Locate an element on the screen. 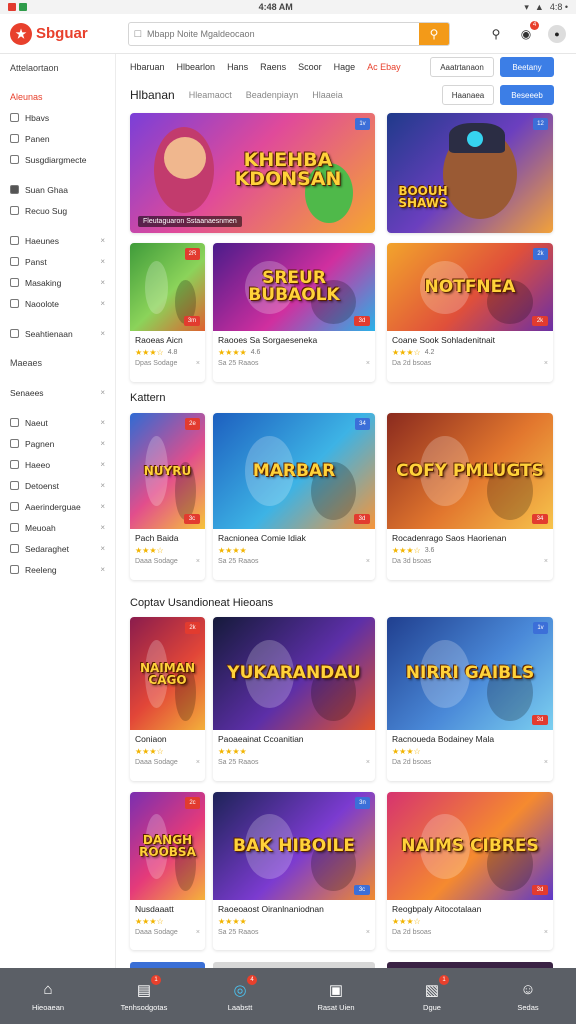  sidebar-item: Suan Ghaa is located at coordinates (57, 189).